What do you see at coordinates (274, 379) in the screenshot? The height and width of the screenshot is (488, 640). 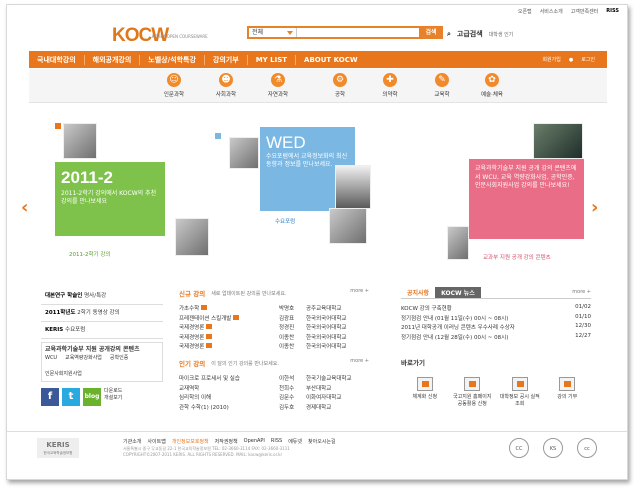 I see `list-item: 마이크로 프로세서 및 실습 이한석 한국기술교육대학교` at bounding box center [274, 379].